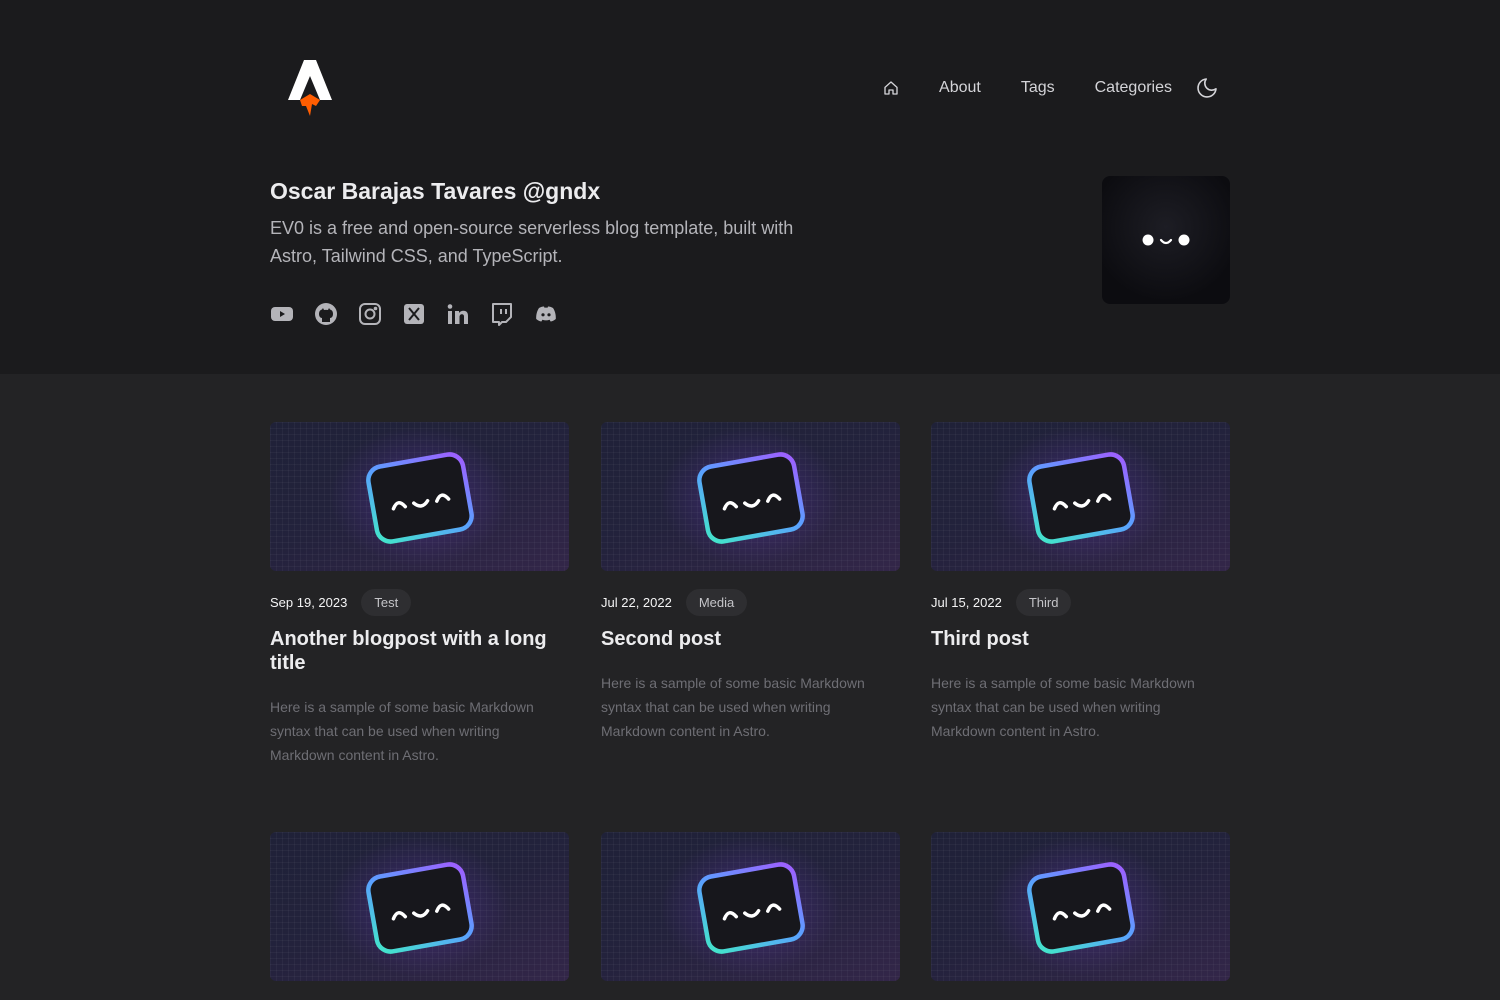 The image size is (1500, 1000). What do you see at coordinates (370, 314) in the screenshot?
I see `instagram-icon` at bounding box center [370, 314].